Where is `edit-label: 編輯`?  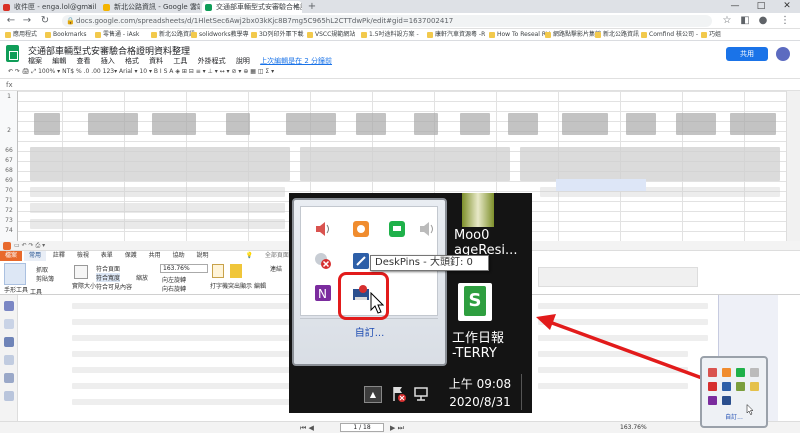 edit-label: 編輯 is located at coordinates (260, 285).